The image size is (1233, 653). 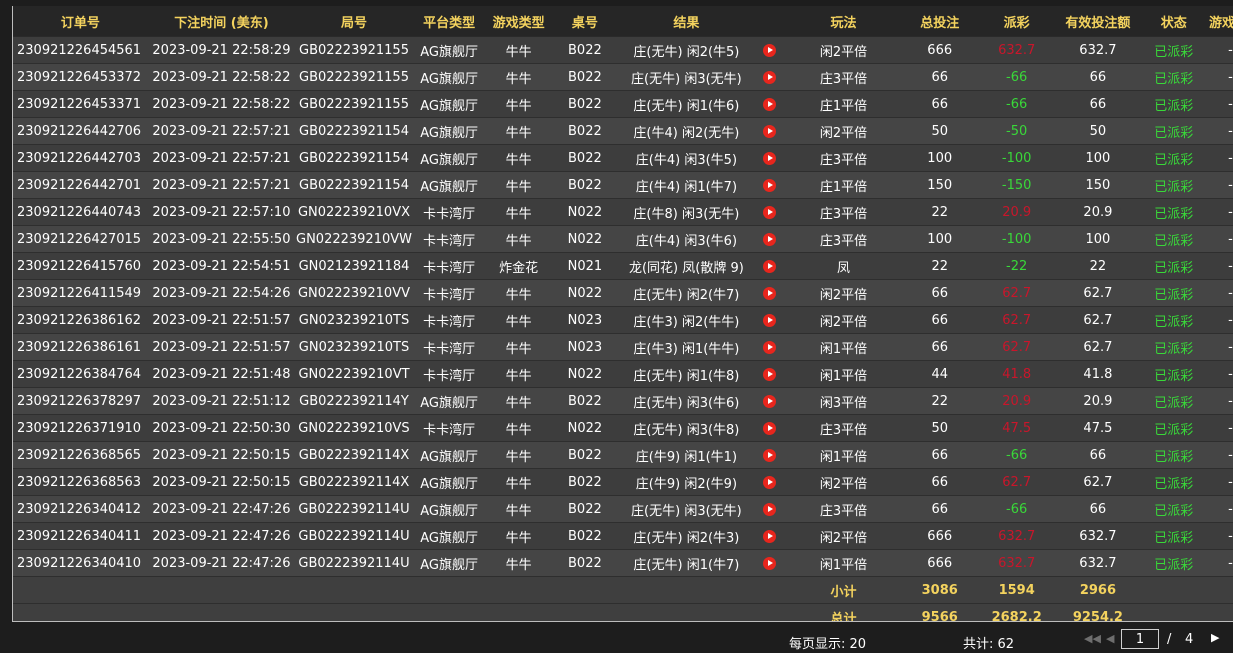 What do you see at coordinates (1140, 639) in the screenshot?
I see `page-number-input` at bounding box center [1140, 639].